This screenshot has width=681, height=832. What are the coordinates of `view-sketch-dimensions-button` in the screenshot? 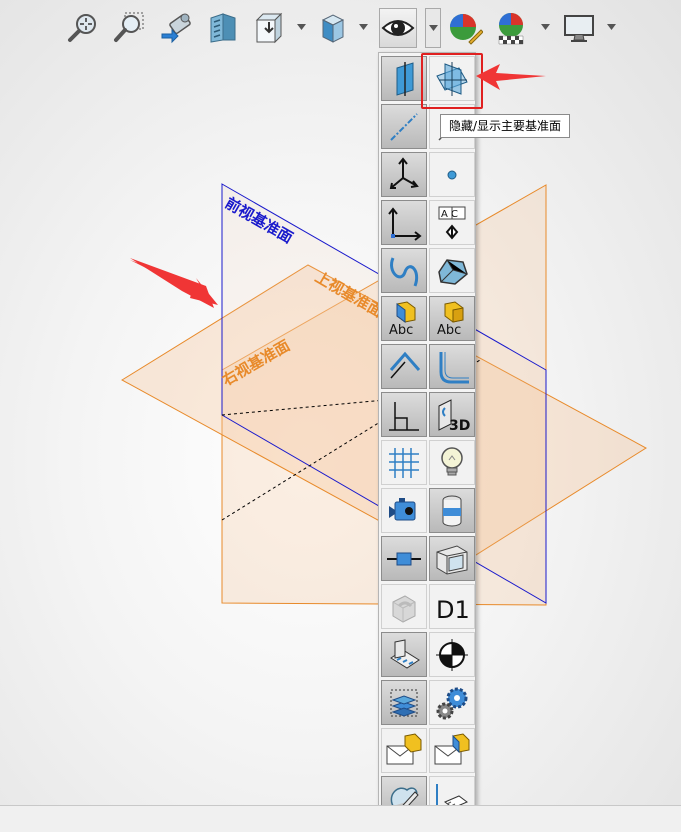 It's located at (404, 366).